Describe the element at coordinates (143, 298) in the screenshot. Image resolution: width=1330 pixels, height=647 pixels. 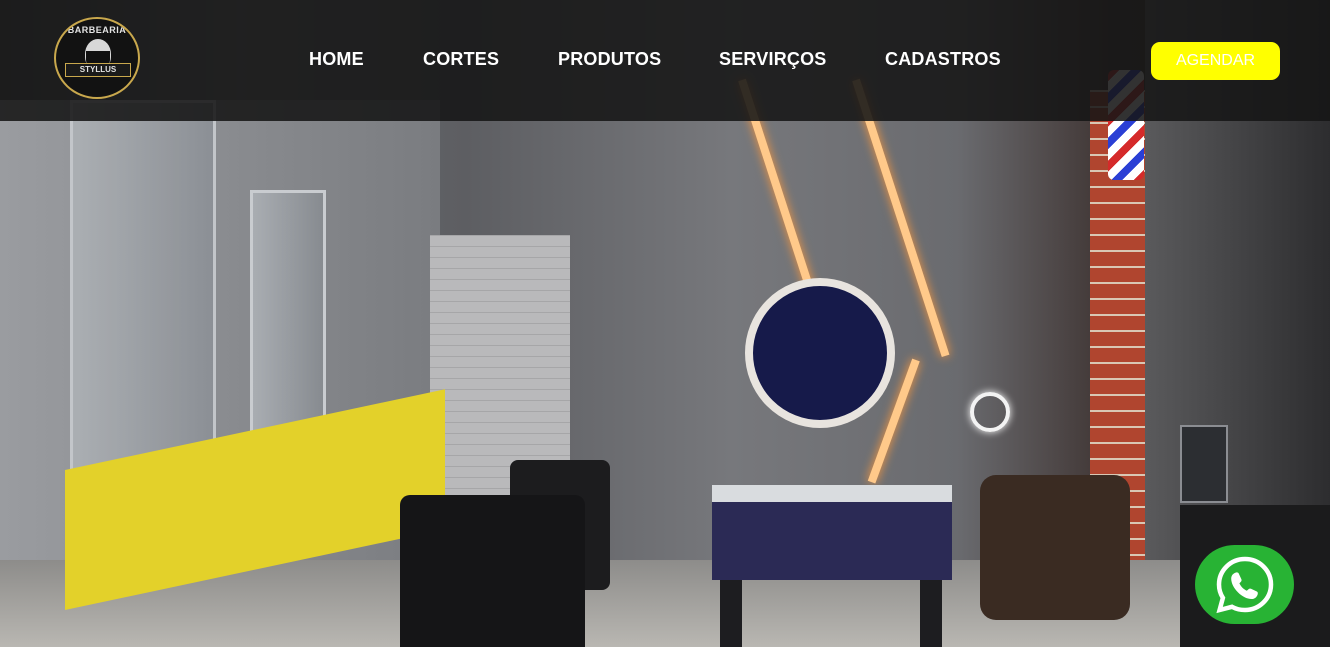
I see `mirror` at that location.